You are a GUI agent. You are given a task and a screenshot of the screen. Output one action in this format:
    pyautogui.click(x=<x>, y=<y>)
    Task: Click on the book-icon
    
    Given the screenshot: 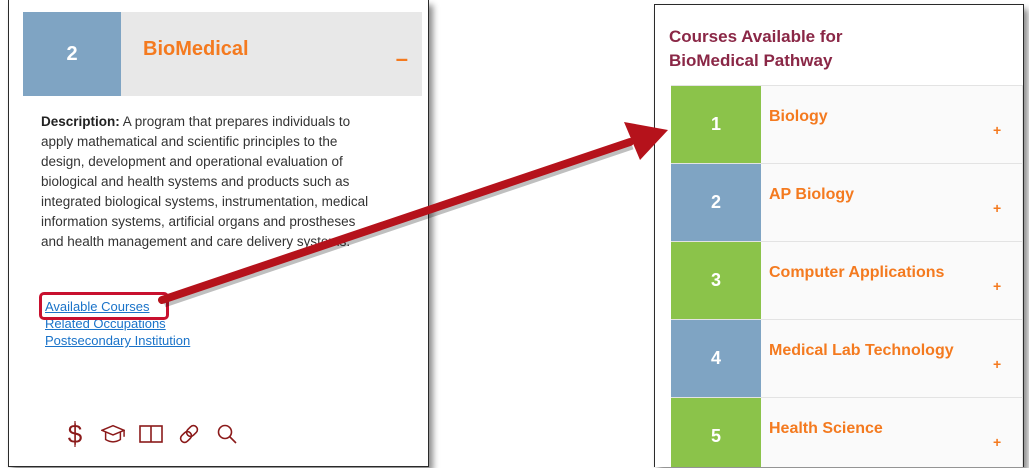 What is the action you would take?
    pyautogui.click(x=151, y=434)
    